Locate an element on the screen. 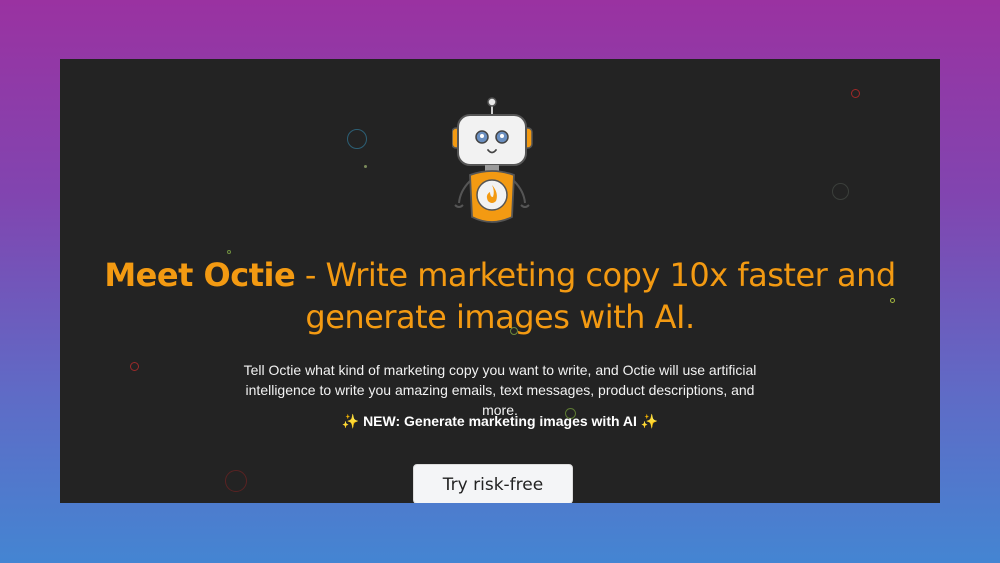  robot-mascot-icon is located at coordinates (492, 160).